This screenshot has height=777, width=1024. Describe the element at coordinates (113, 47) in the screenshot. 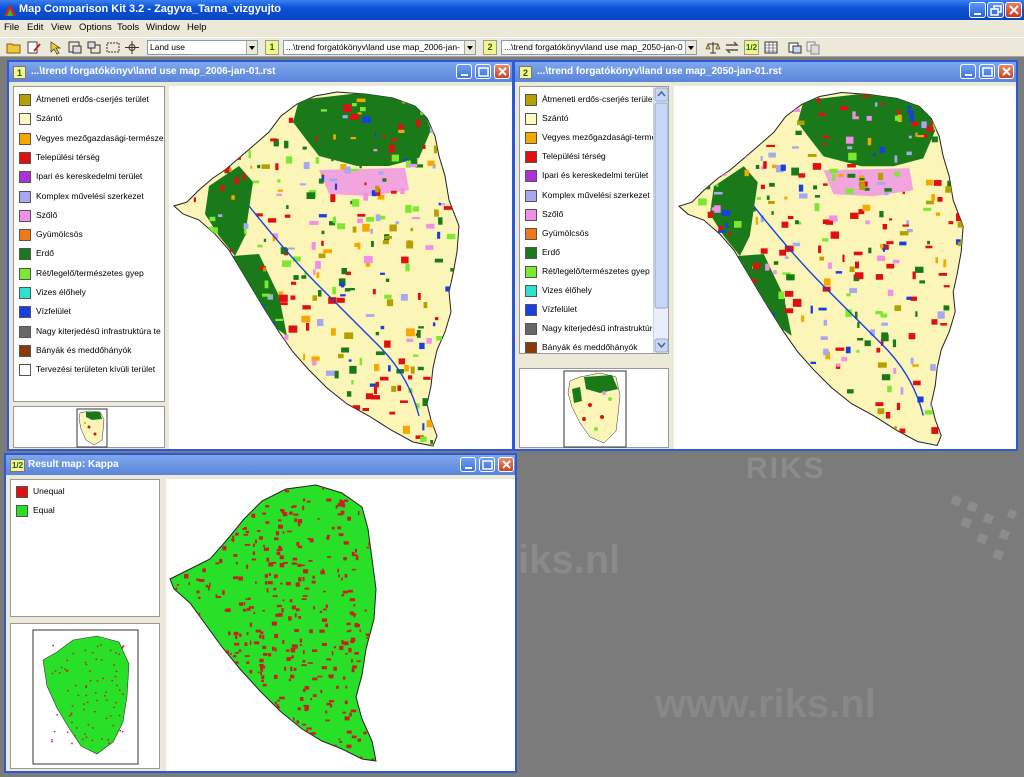

I see `select-area-icon` at that location.